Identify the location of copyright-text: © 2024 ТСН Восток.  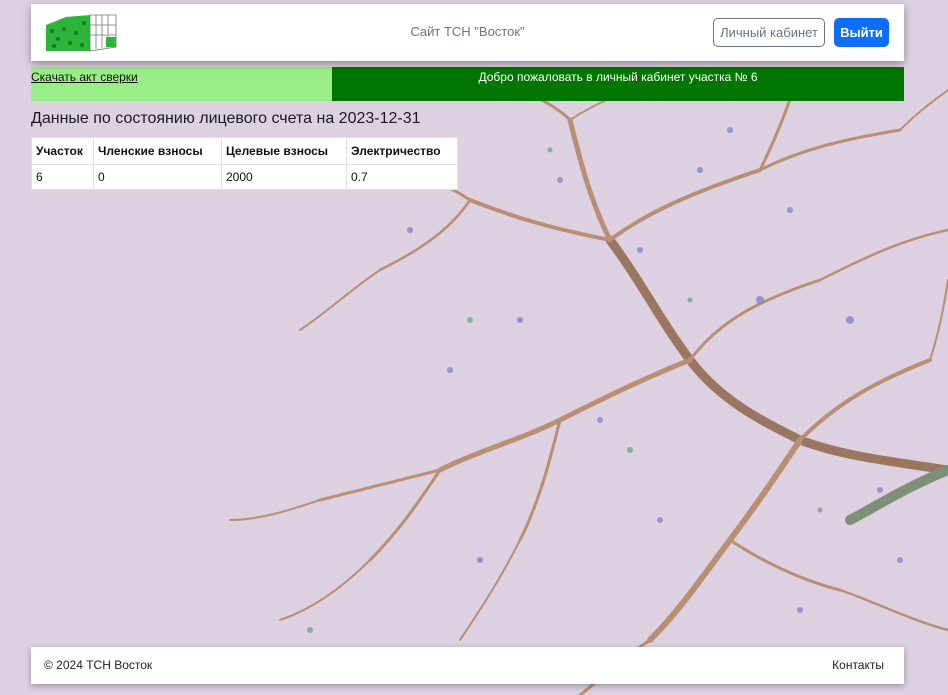
(98, 665).